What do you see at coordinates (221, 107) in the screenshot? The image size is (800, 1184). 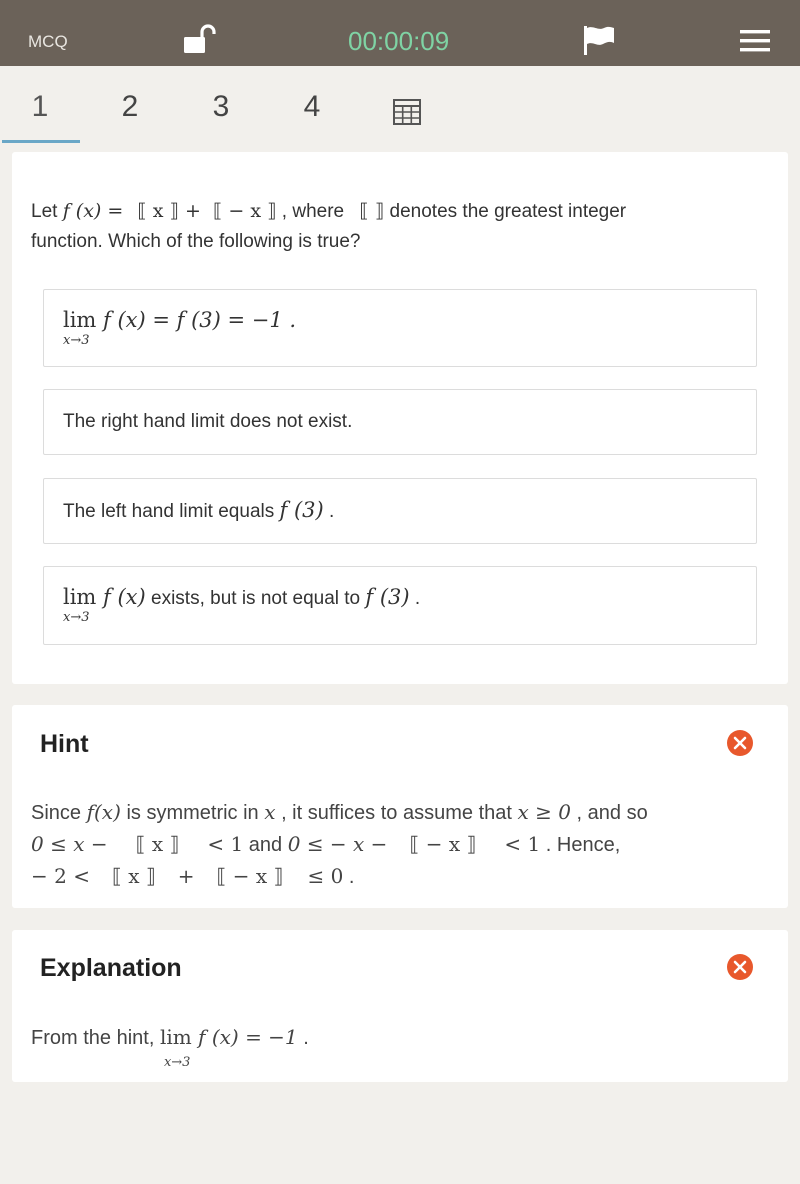 I see `tab-question-3: 3` at bounding box center [221, 107].